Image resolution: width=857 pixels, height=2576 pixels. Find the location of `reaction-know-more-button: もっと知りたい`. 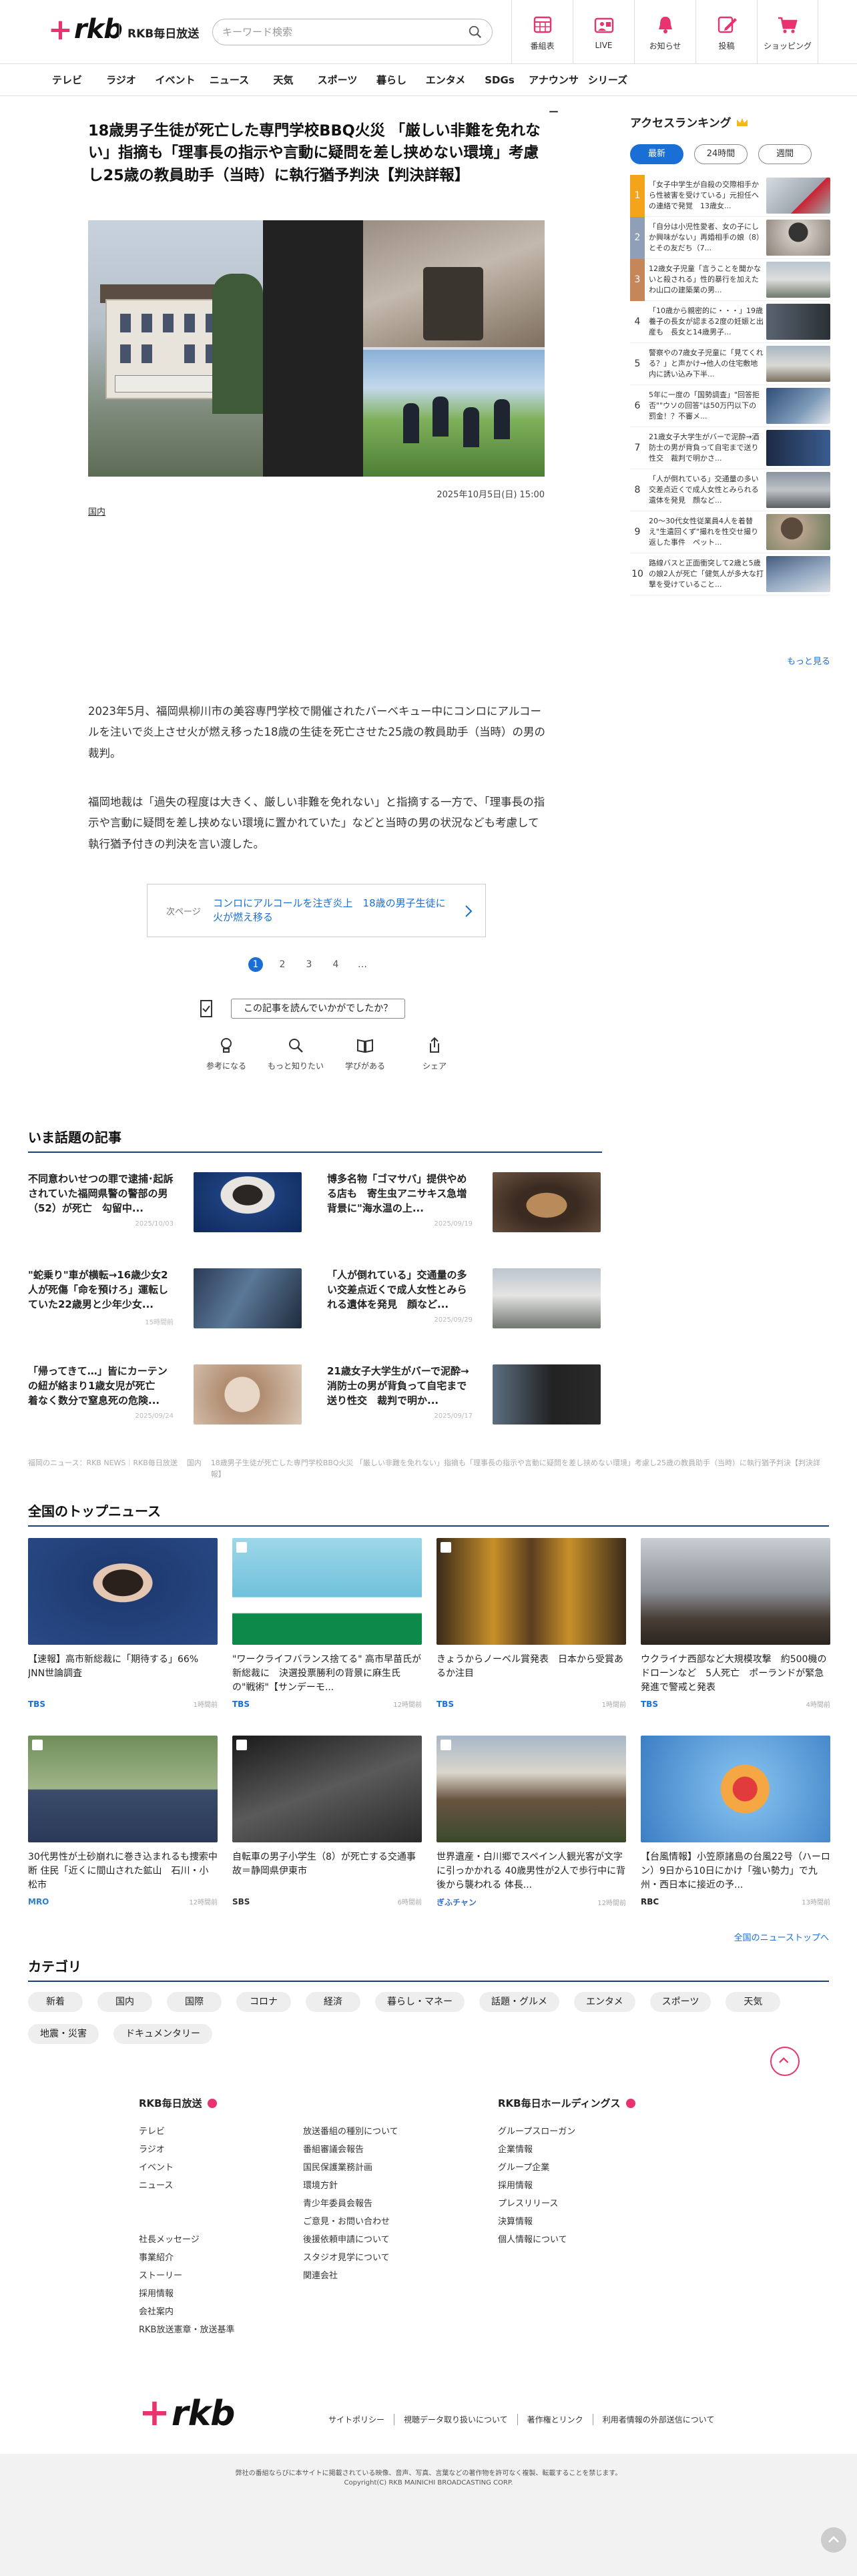

reaction-know-more-button: もっと知りたい is located at coordinates (296, 1053).